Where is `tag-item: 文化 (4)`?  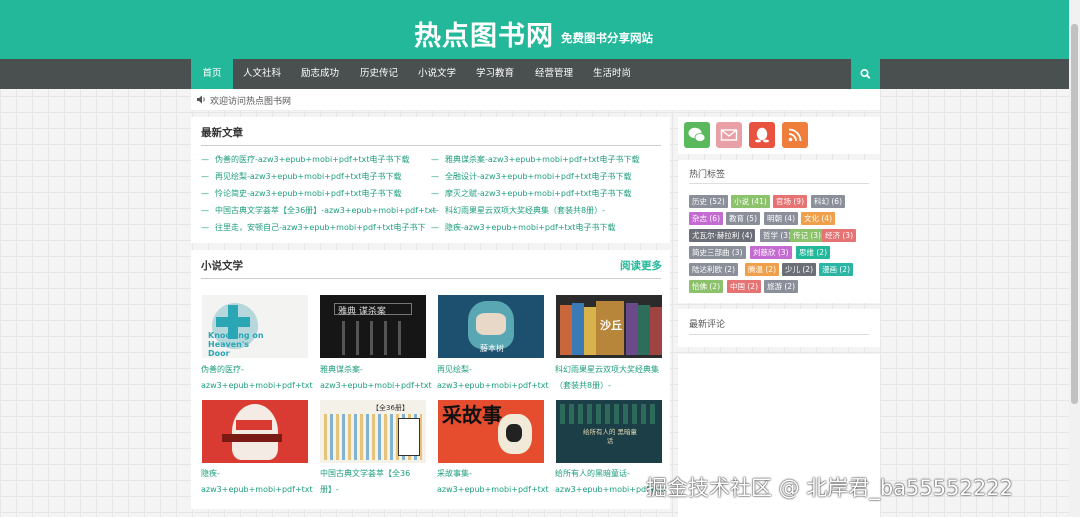
tag-item: 文化 (4) is located at coordinates (818, 218).